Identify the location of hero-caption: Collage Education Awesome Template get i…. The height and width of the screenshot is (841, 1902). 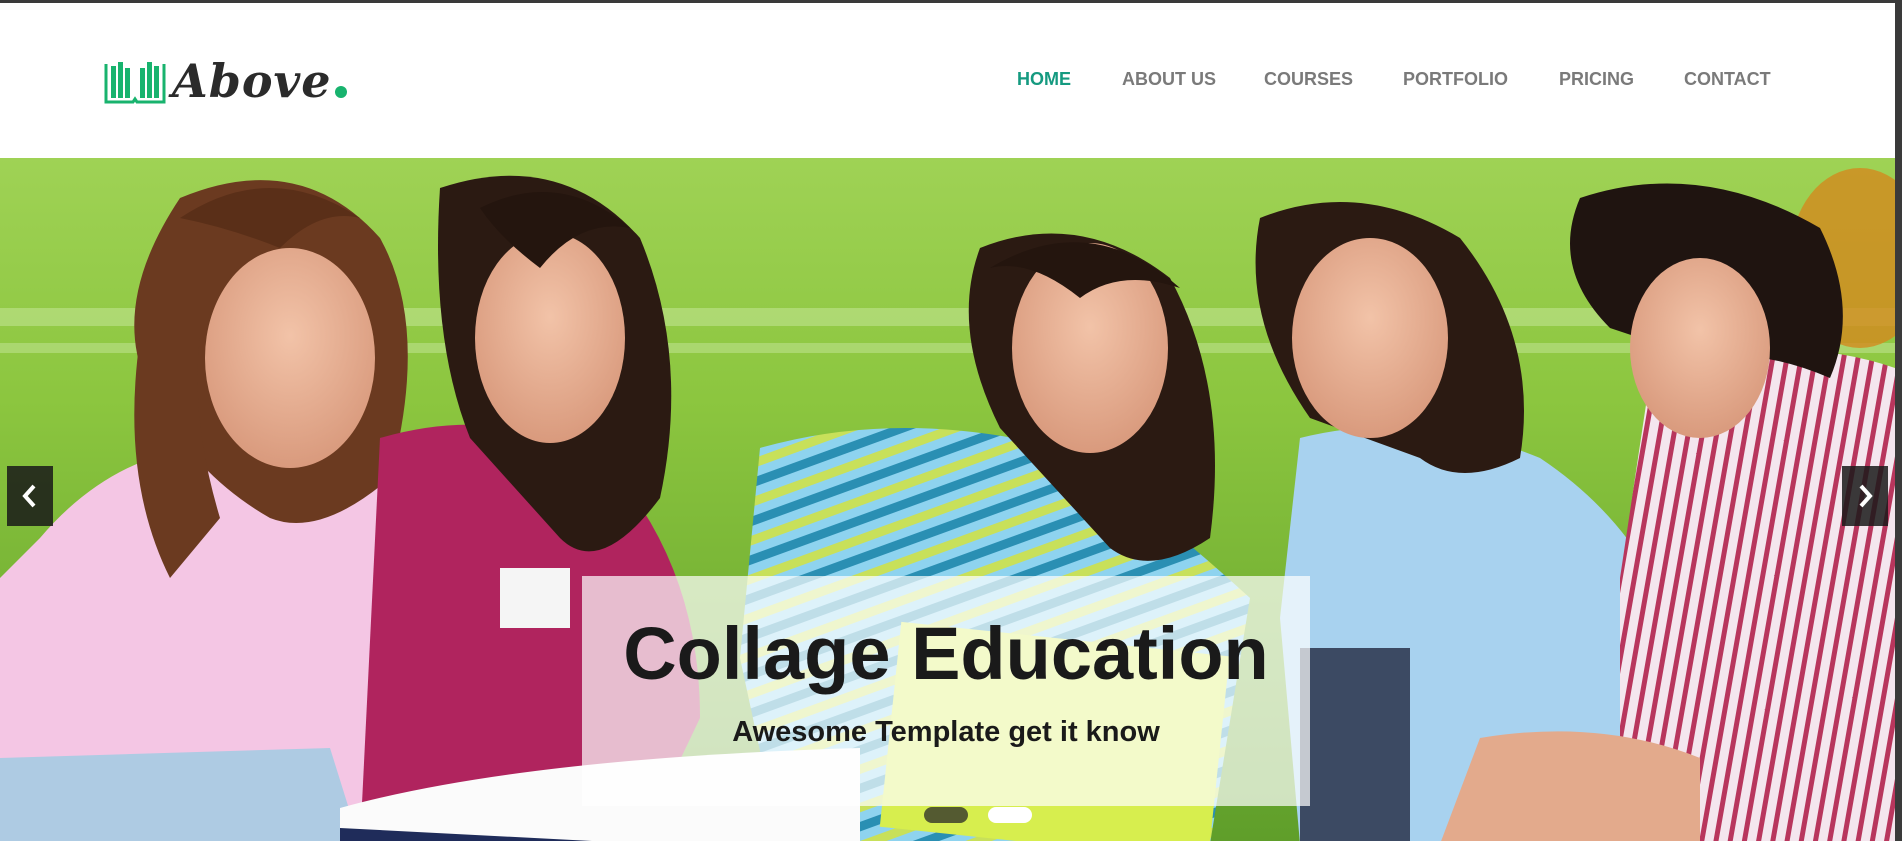
(946, 691).